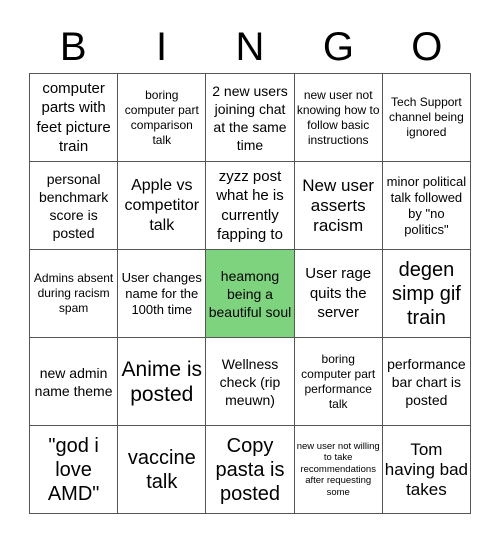  I want to click on bingo-cell: Tech Support channel being ignored, so click(426, 118).